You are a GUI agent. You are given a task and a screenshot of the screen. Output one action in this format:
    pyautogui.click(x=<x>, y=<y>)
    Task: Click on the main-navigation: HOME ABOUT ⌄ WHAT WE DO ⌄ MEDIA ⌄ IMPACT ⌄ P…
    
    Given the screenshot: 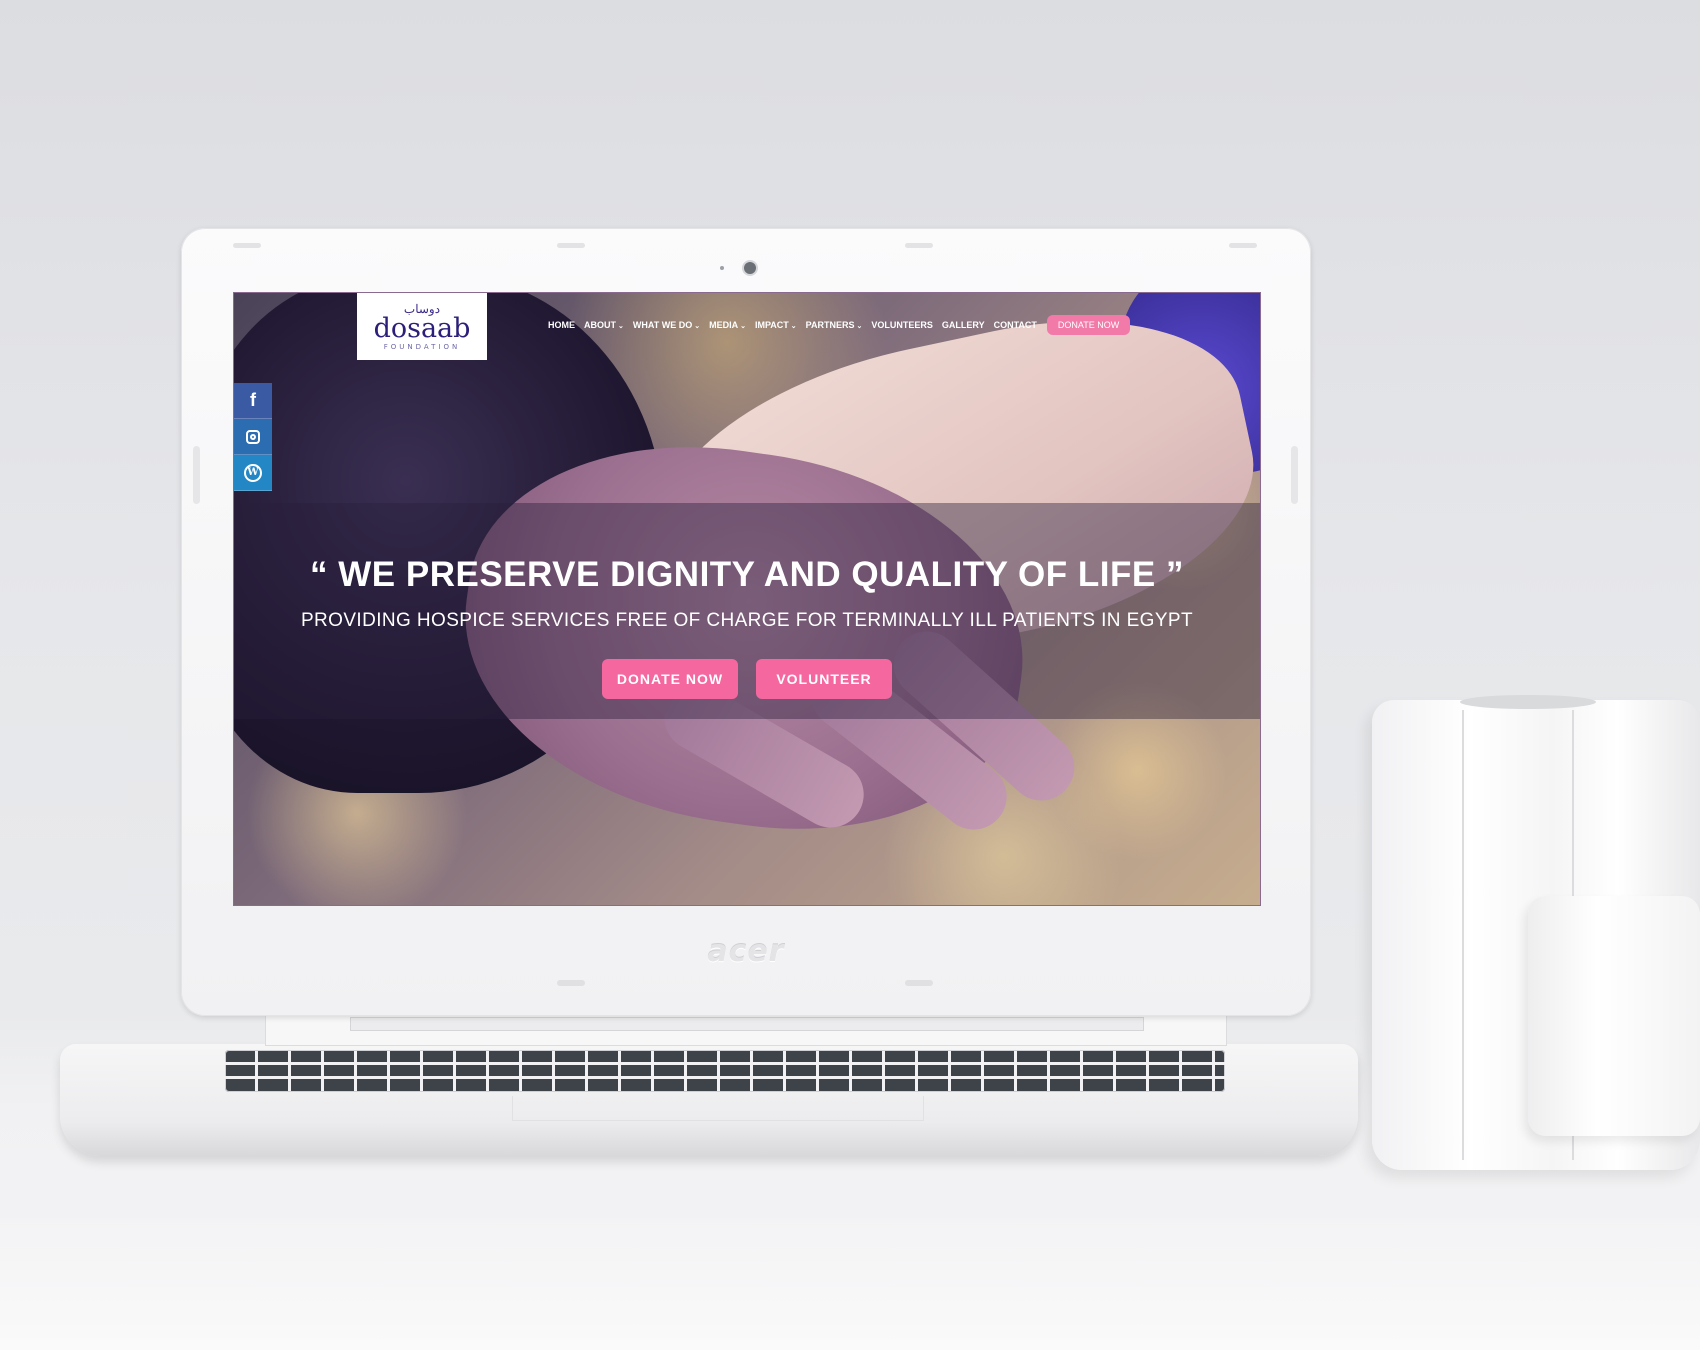 What is the action you would take?
    pyautogui.click(x=839, y=325)
    